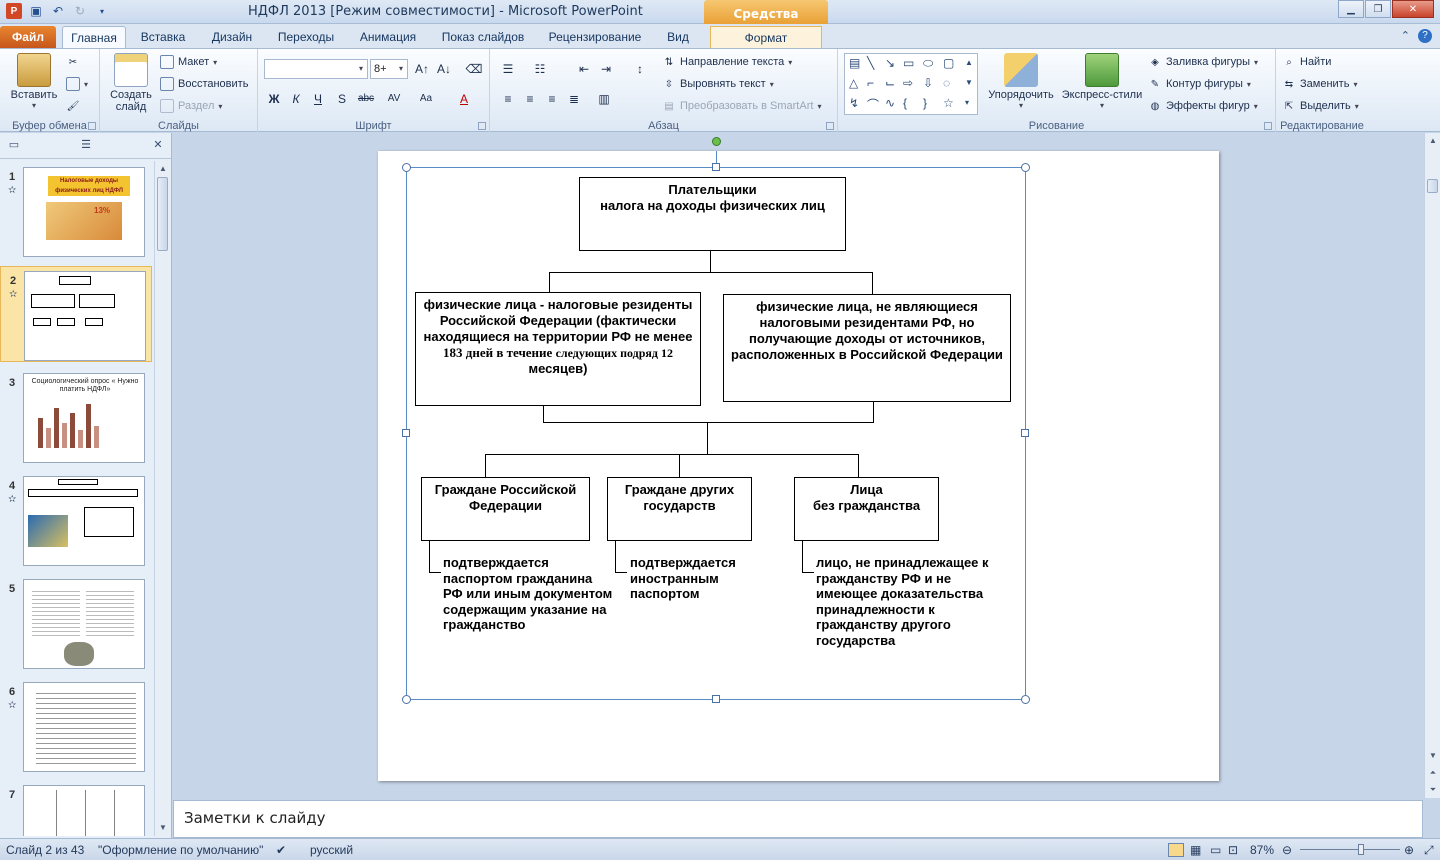 The image size is (1440, 860). What do you see at coordinates (508, 99) in the screenshot?
I see `align-left-icon: ≡` at bounding box center [508, 99].